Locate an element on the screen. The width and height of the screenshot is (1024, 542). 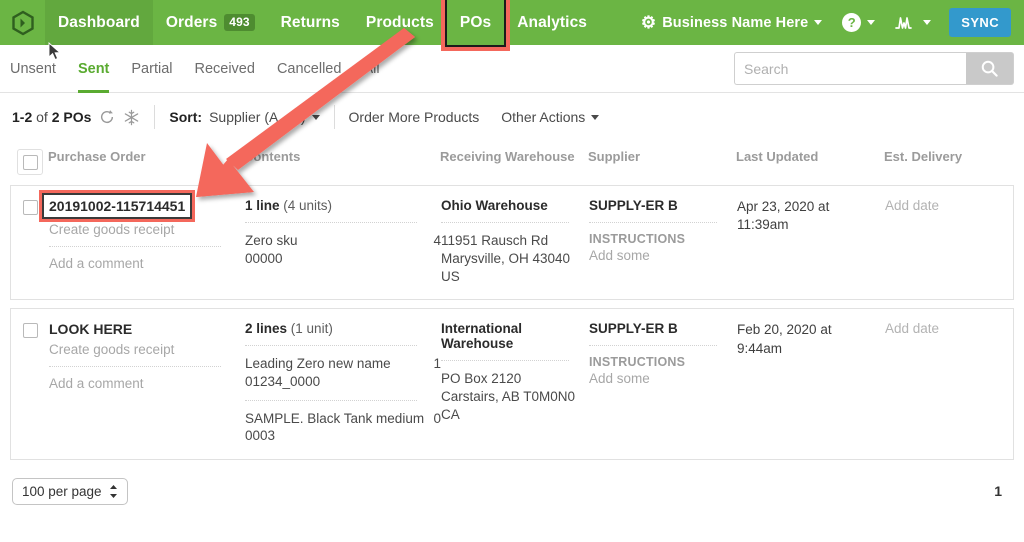
line-item-name: Leading Zero new name is located at coordinates (318, 364).